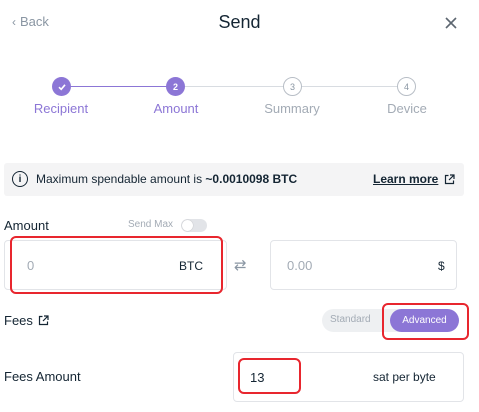  I want to click on info-icon: i, so click(20, 179).